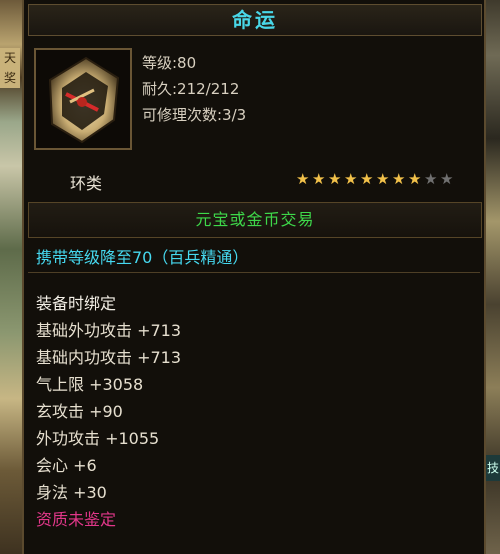  I want to click on item-repair-count: 可修理次数:3/3, so click(194, 115).